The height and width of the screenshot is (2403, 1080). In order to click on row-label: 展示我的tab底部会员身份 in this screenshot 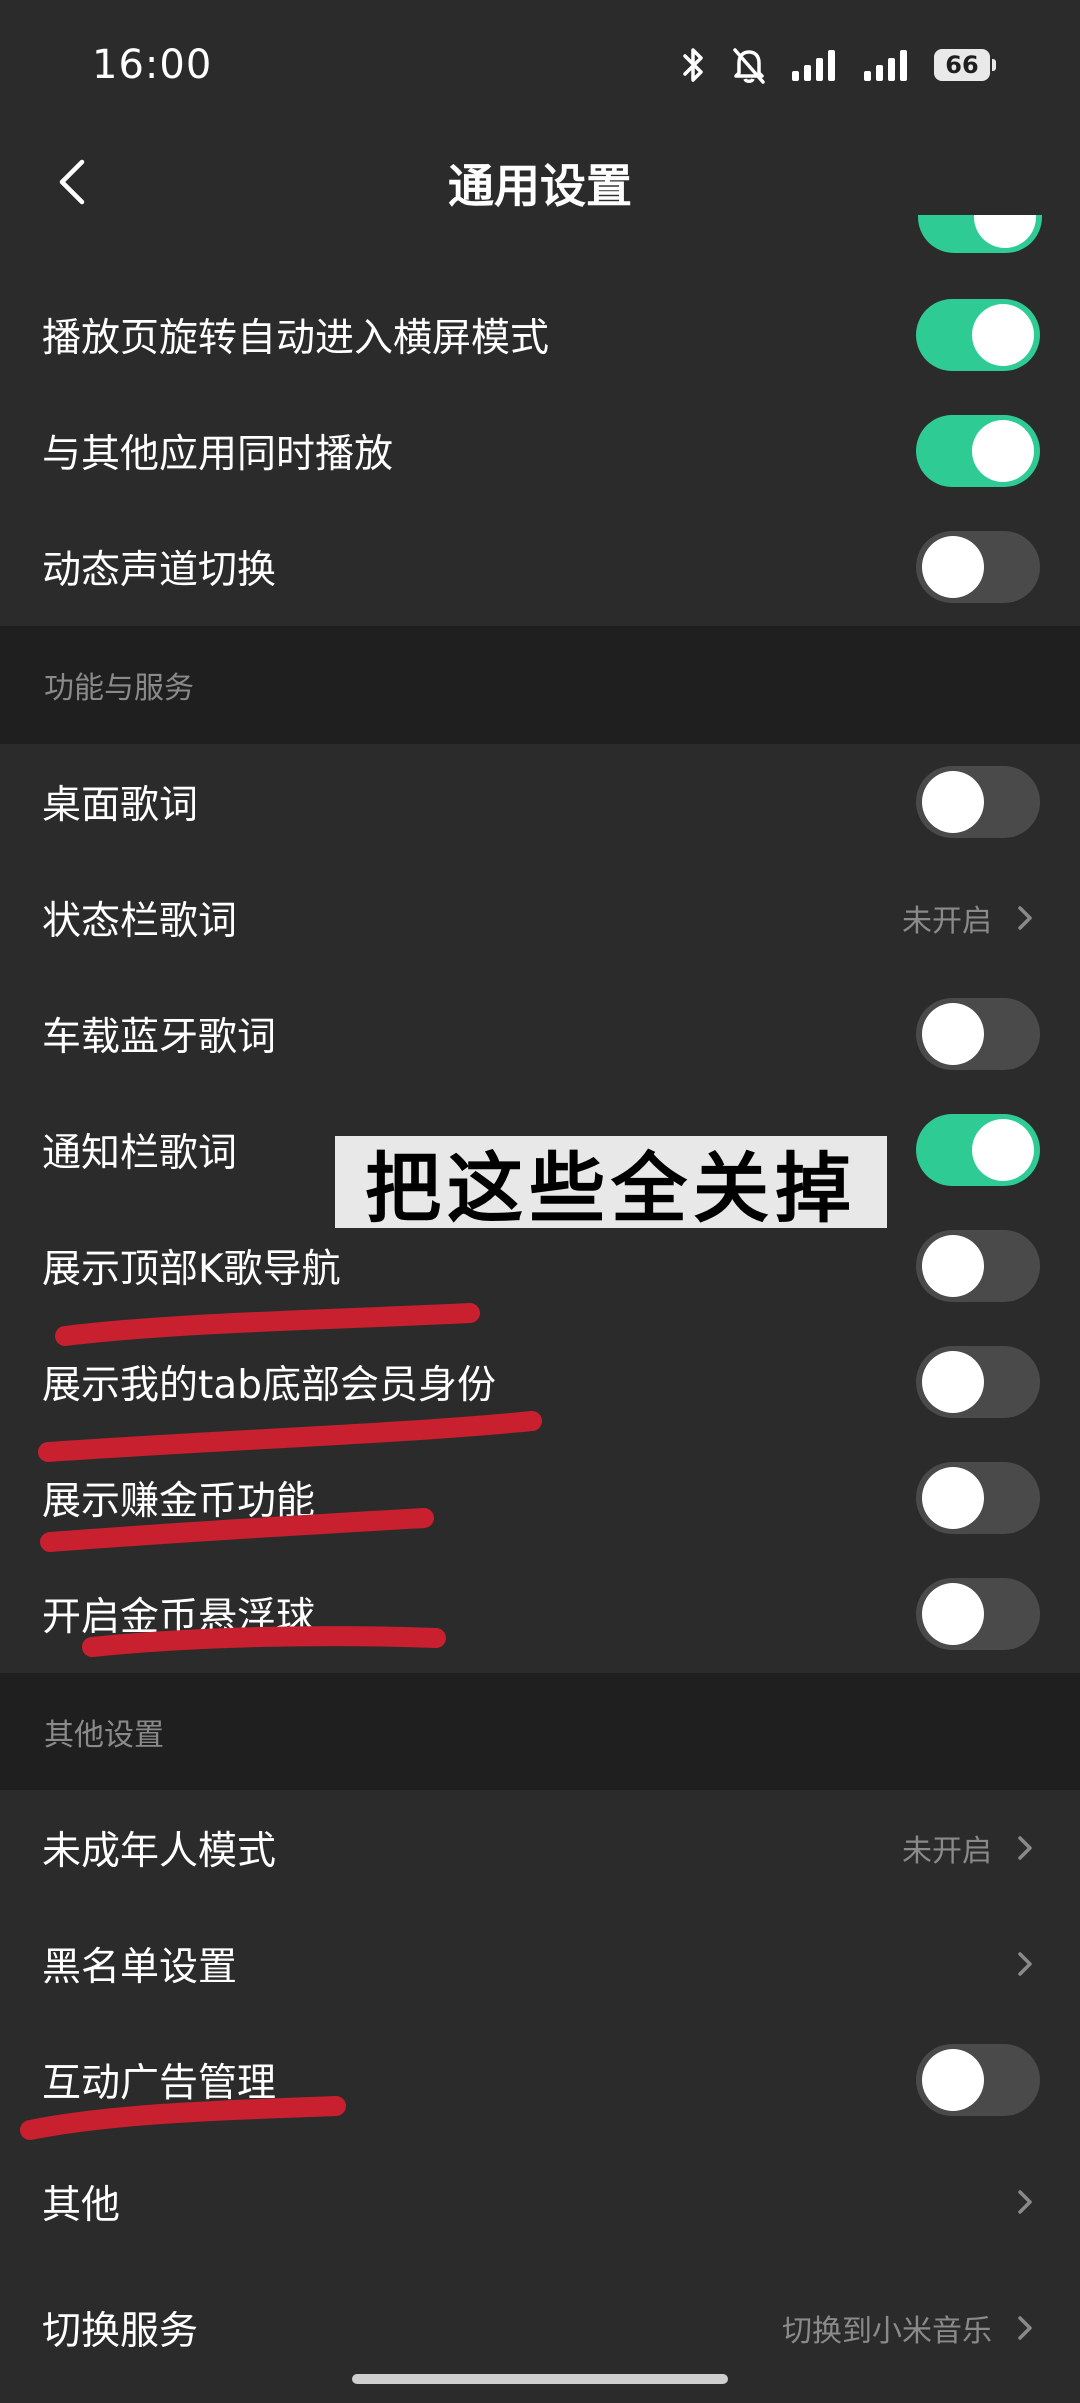, I will do `click(269, 1385)`.